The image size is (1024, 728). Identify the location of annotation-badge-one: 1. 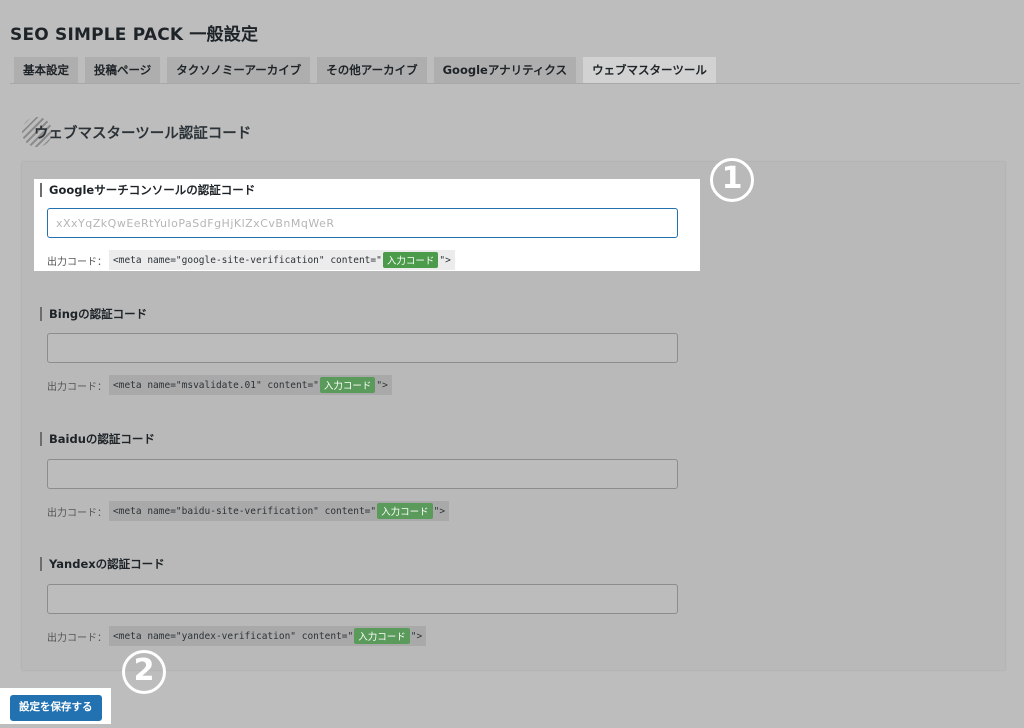
(732, 180).